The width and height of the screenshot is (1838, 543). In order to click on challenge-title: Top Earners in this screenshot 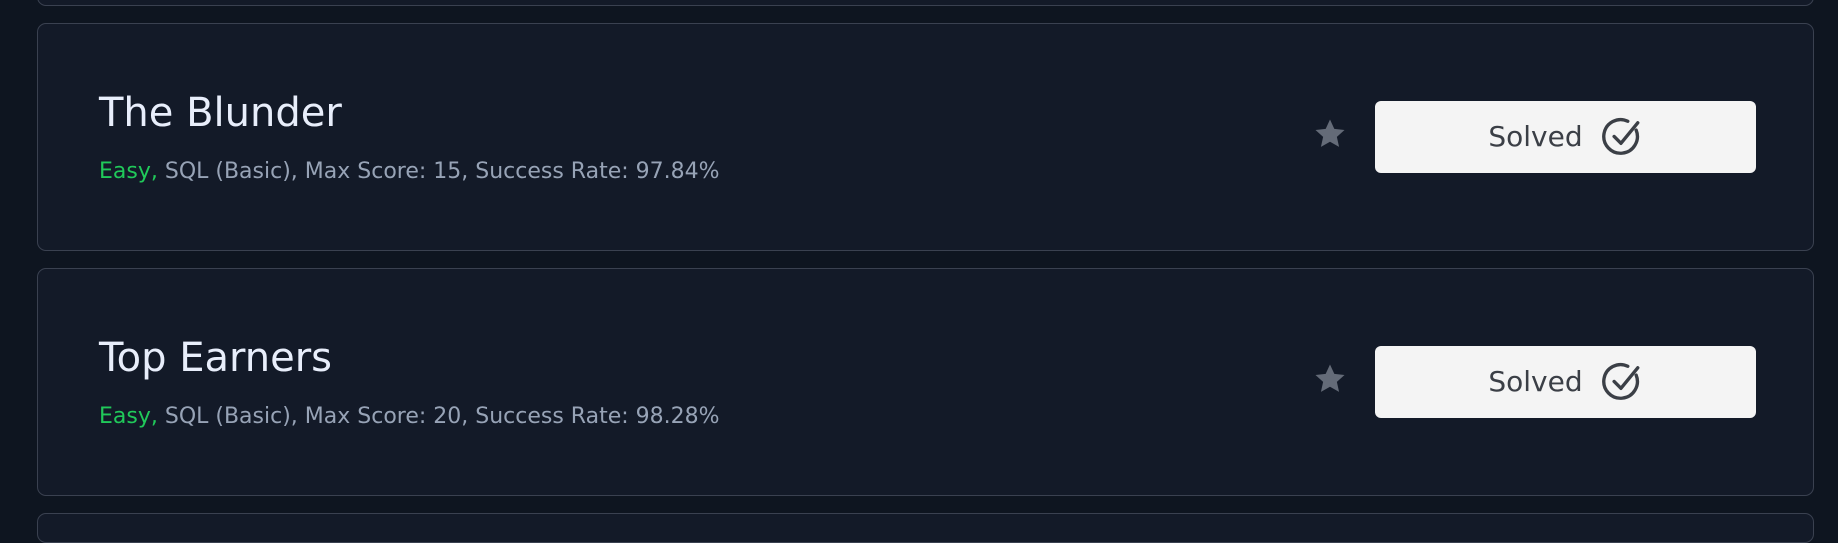, I will do `click(215, 358)`.